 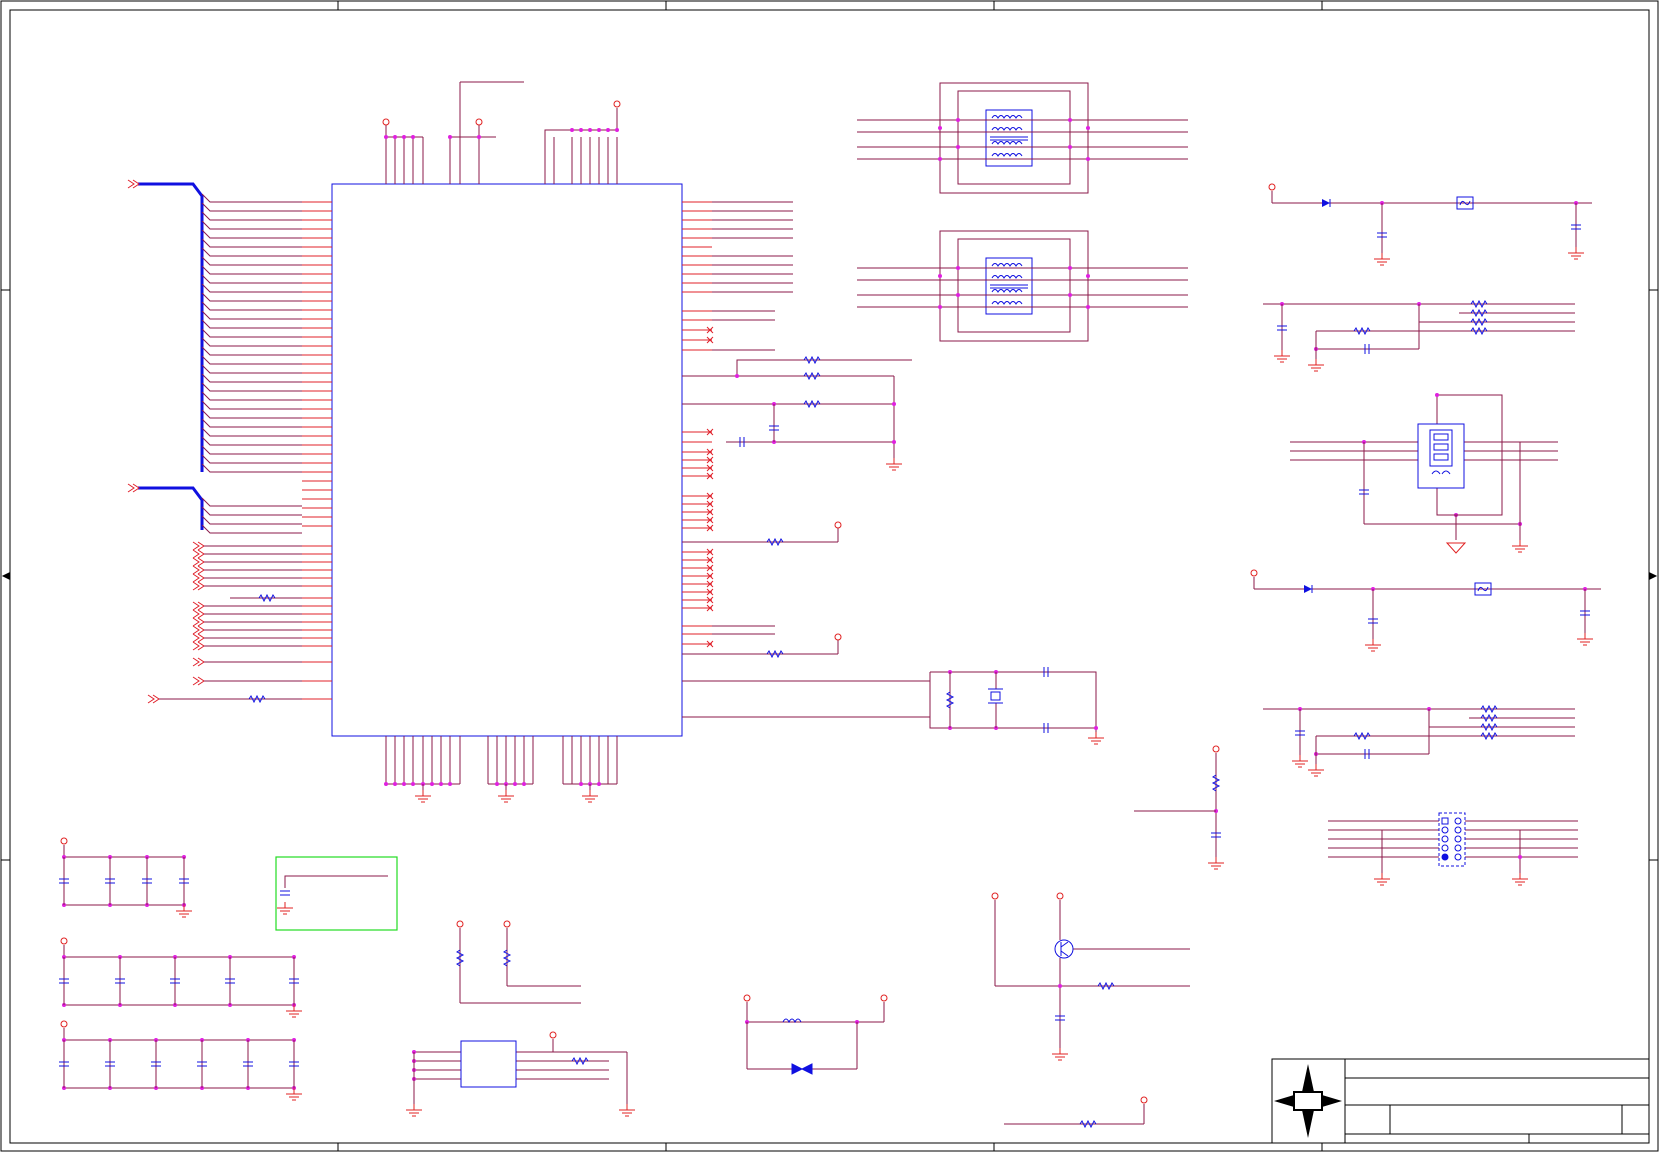 What do you see at coordinates (1456, 548) in the screenshot?
I see `chassis-ground-symbol` at bounding box center [1456, 548].